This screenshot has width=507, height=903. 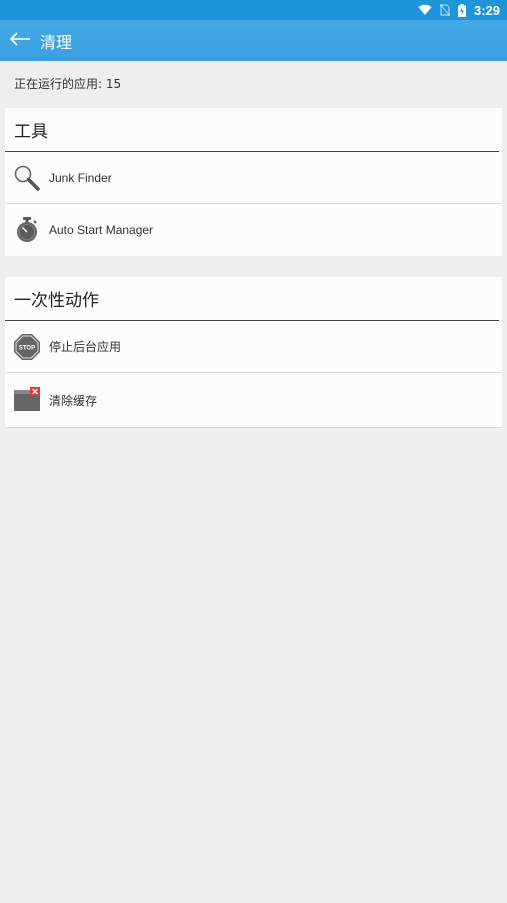 I want to click on magnifier-icon, so click(x=27, y=178).